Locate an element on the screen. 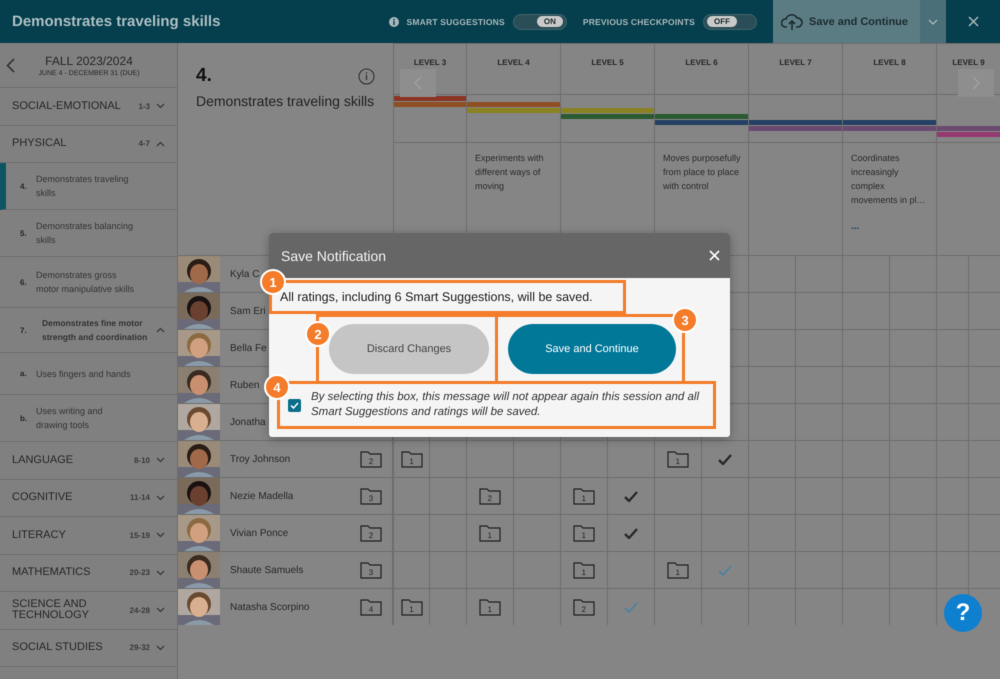 The height and width of the screenshot is (679, 1000). student-name: Ruben is located at coordinates (245, 385).